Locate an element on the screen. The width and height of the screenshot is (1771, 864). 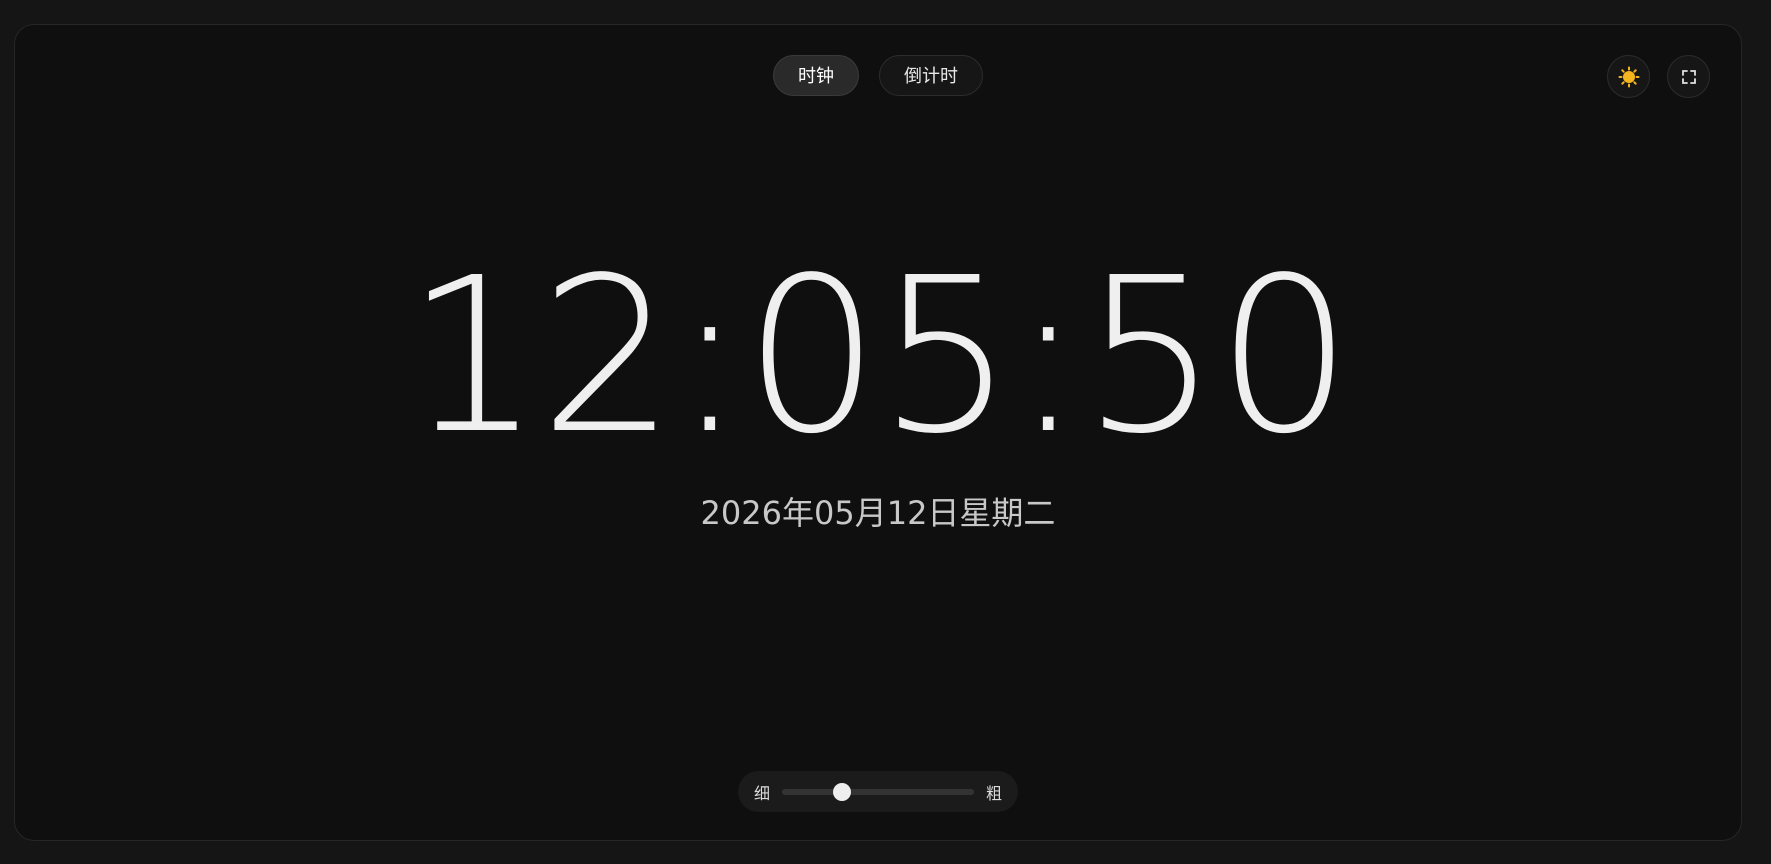
font-weight-slider is located at coordinates (878, 791).